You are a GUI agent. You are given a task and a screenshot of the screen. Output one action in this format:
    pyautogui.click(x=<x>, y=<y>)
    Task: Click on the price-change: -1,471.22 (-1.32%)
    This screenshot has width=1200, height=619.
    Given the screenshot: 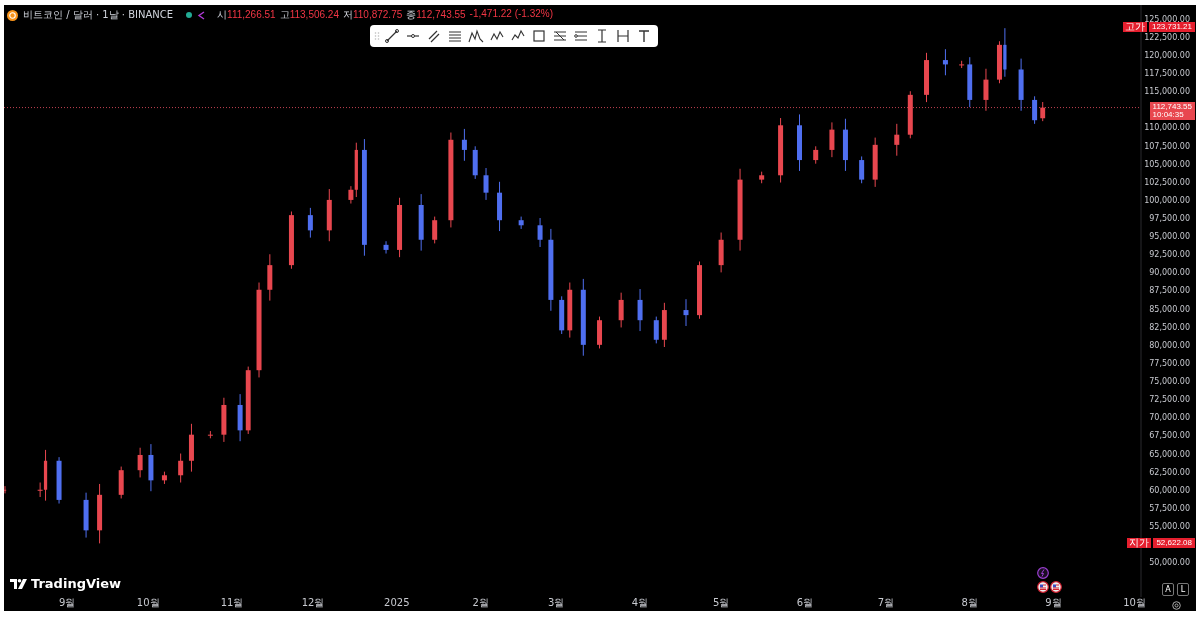 What is the action you would take?
    pyautogui.click(x=511, y=14)
    